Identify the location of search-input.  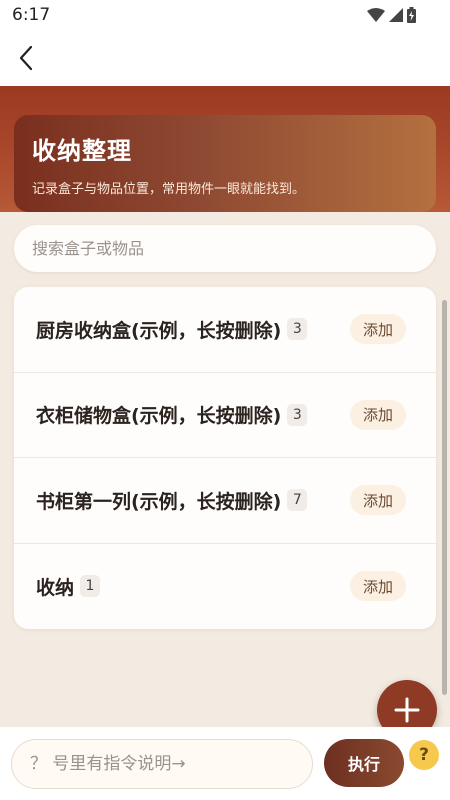
(225, 248).